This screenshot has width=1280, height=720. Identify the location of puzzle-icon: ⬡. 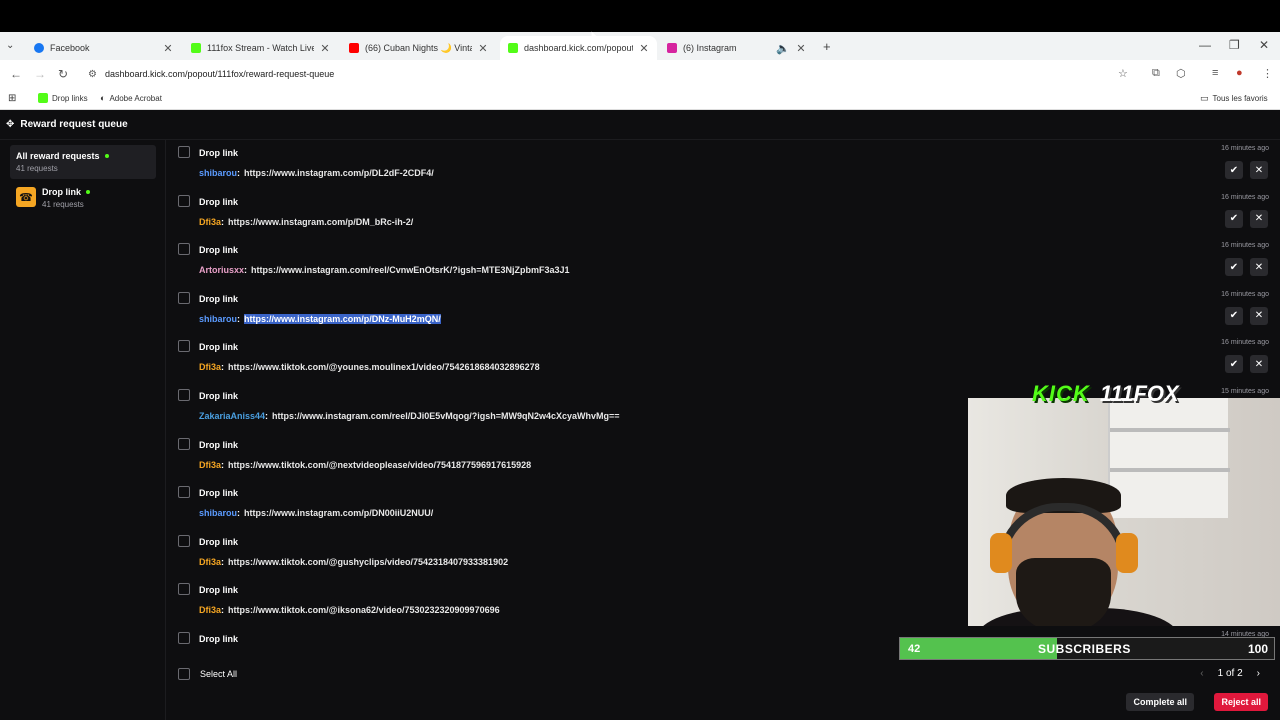
(1181, 73).